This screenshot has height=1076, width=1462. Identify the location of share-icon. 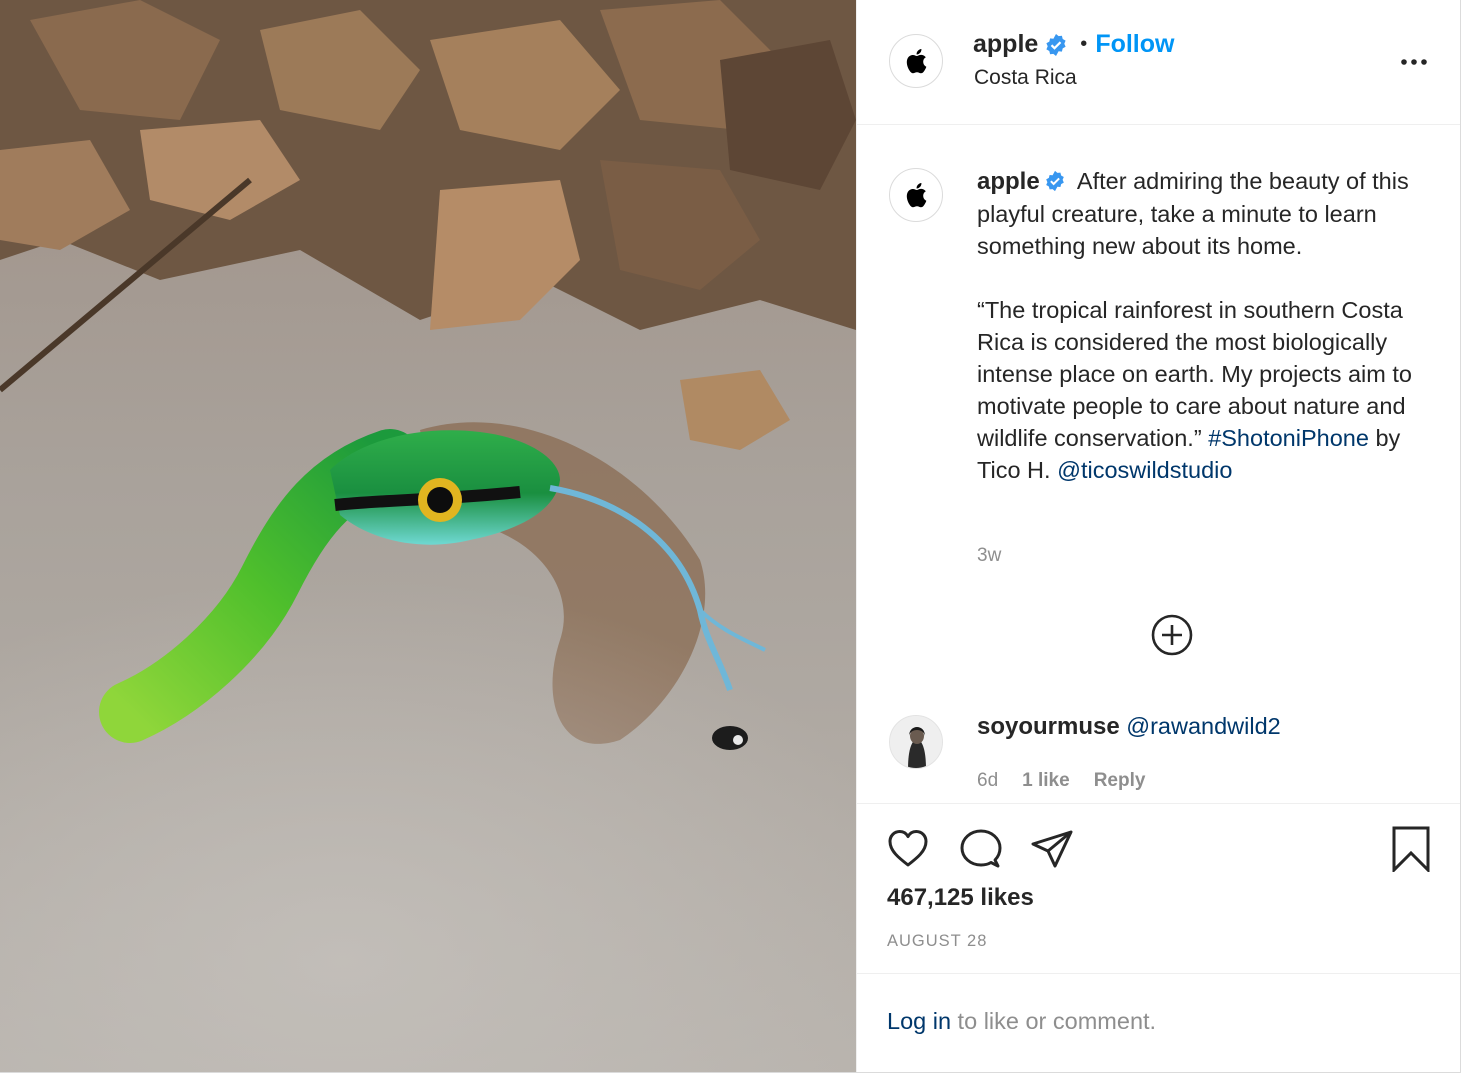
(1052, 849).